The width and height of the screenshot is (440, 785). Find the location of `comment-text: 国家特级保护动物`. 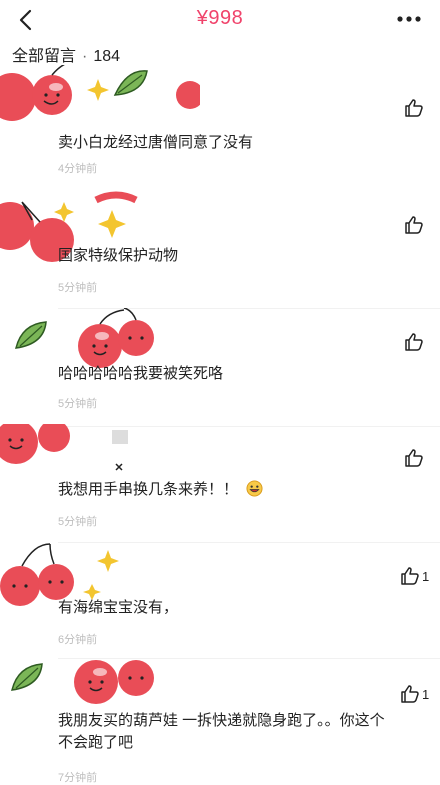

comment-text: 国家特级保护动物 is located at coordinates (118, 255).